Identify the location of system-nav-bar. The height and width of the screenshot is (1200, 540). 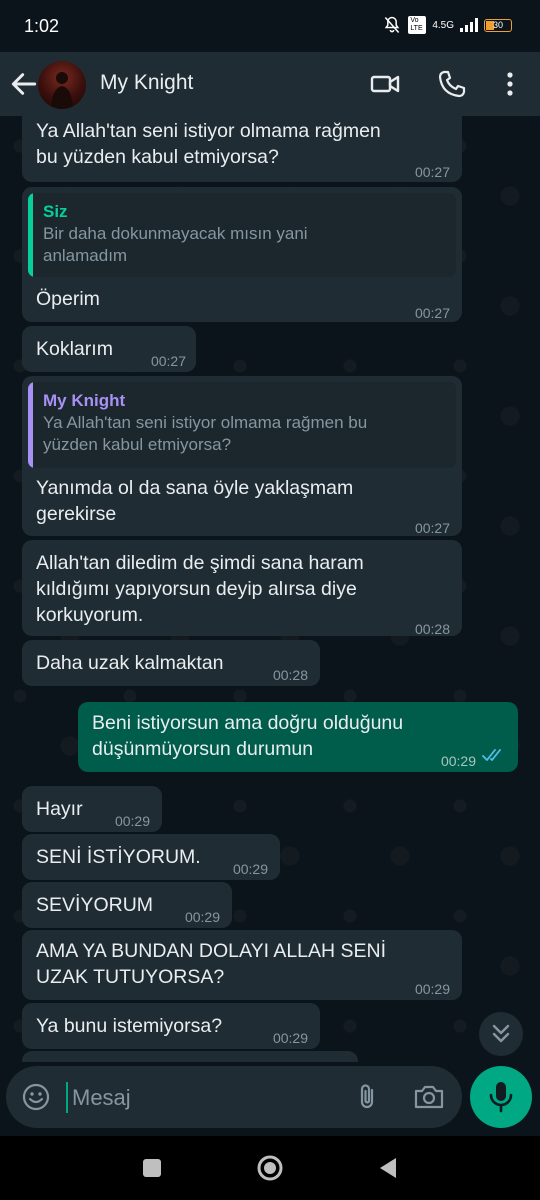
(270, 1168).